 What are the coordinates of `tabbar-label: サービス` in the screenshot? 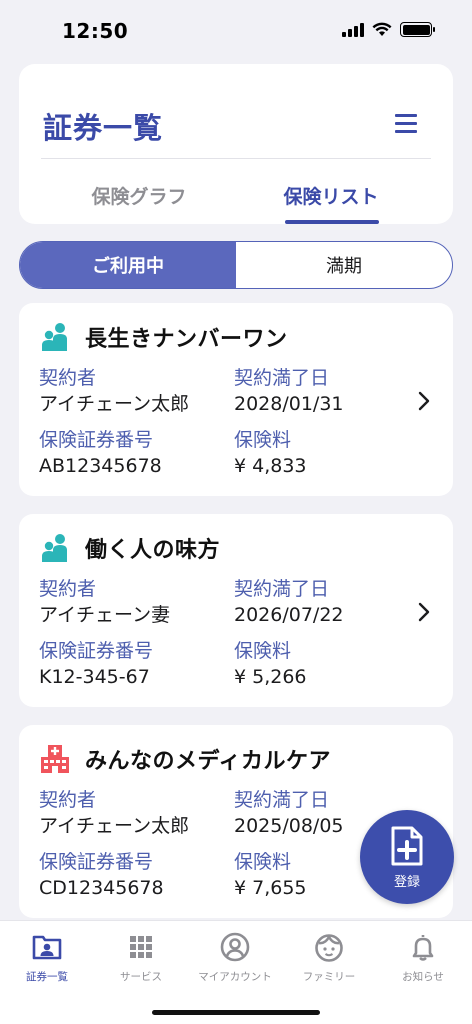 It's located at (141, 977).